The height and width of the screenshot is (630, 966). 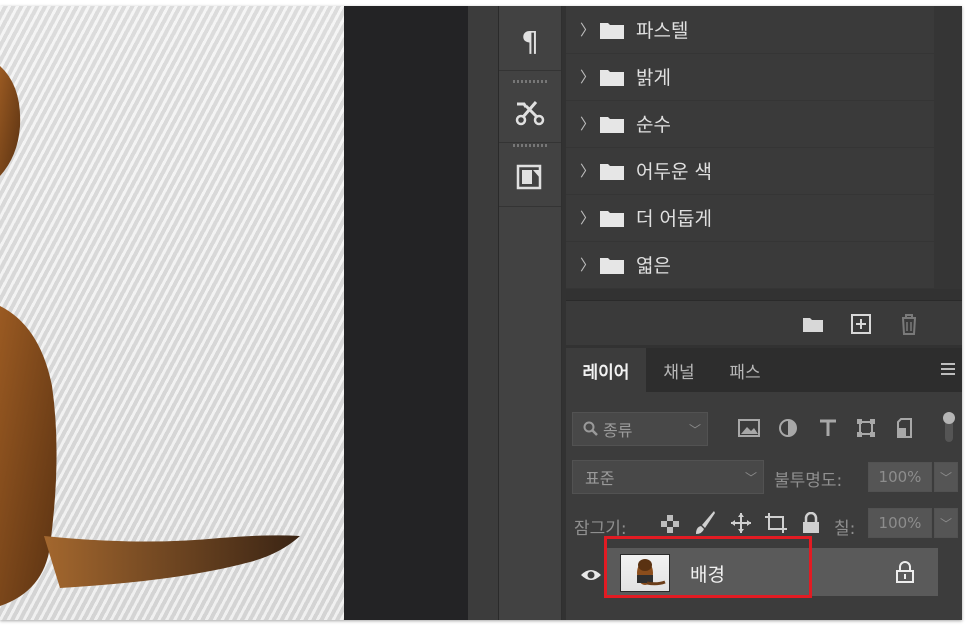 What do you see at coordinates (808, 481) in the screenshot?
I see `opacity-label: 불투명도:` at bounding box center [808, 481].